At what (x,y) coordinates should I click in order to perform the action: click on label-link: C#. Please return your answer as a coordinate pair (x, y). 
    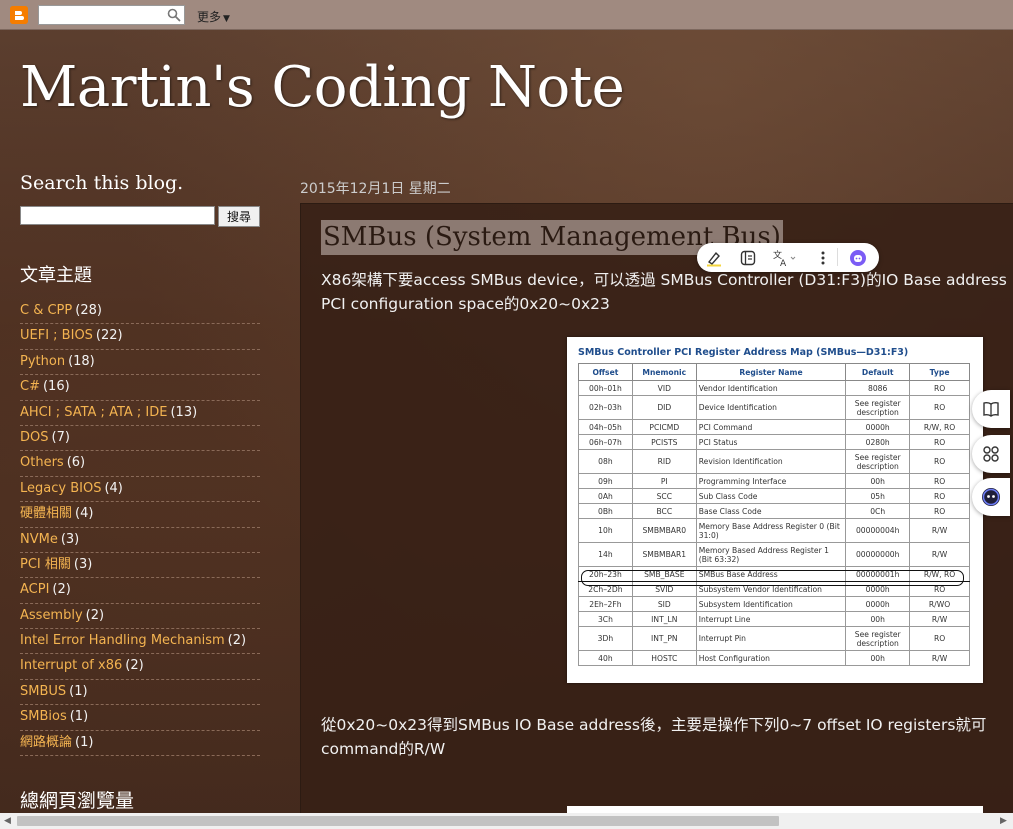
    Looking at the image, I should click on (30, 386).